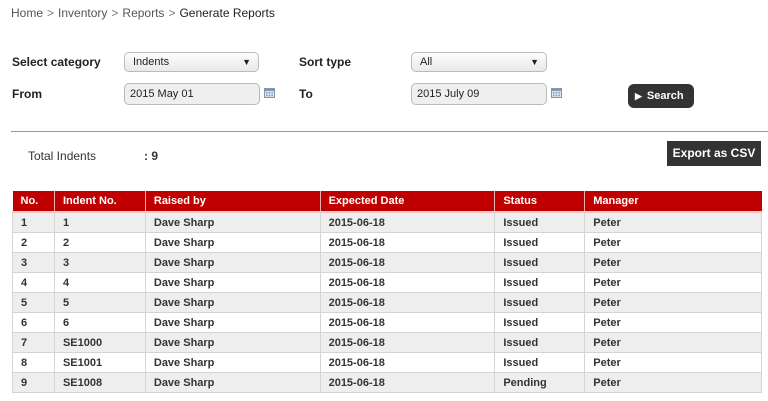 The image size is (768, 401). I want to click on category-select: Indents ▼, so click(191, 62).